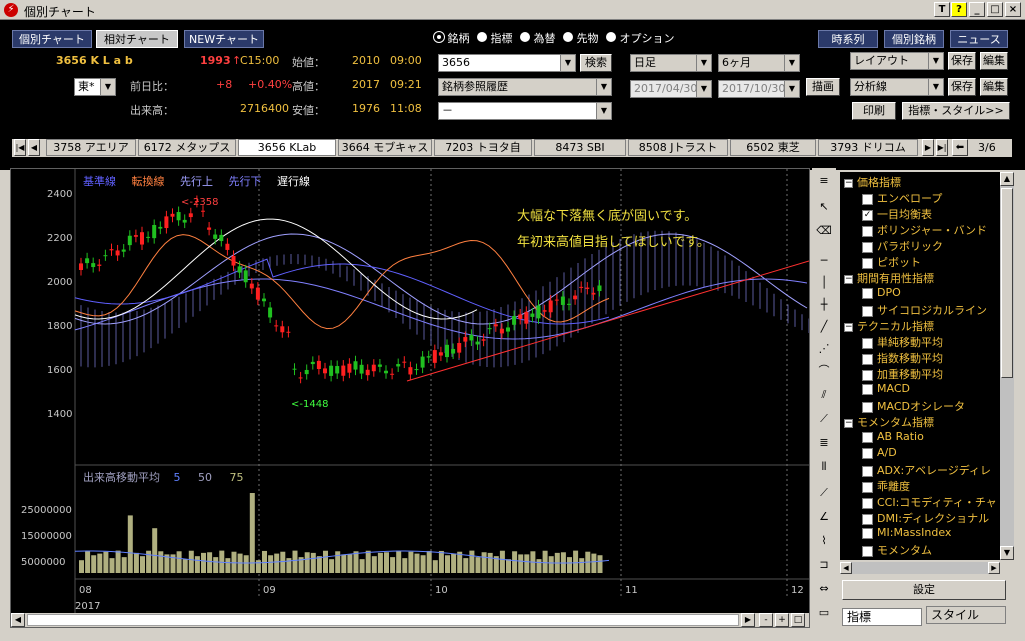 The height and width of the screenshot is (641, 1025). Describe the element at coordinates (994, 61) in the screenshot. I see `layout-edit-button: 編集` at that location.